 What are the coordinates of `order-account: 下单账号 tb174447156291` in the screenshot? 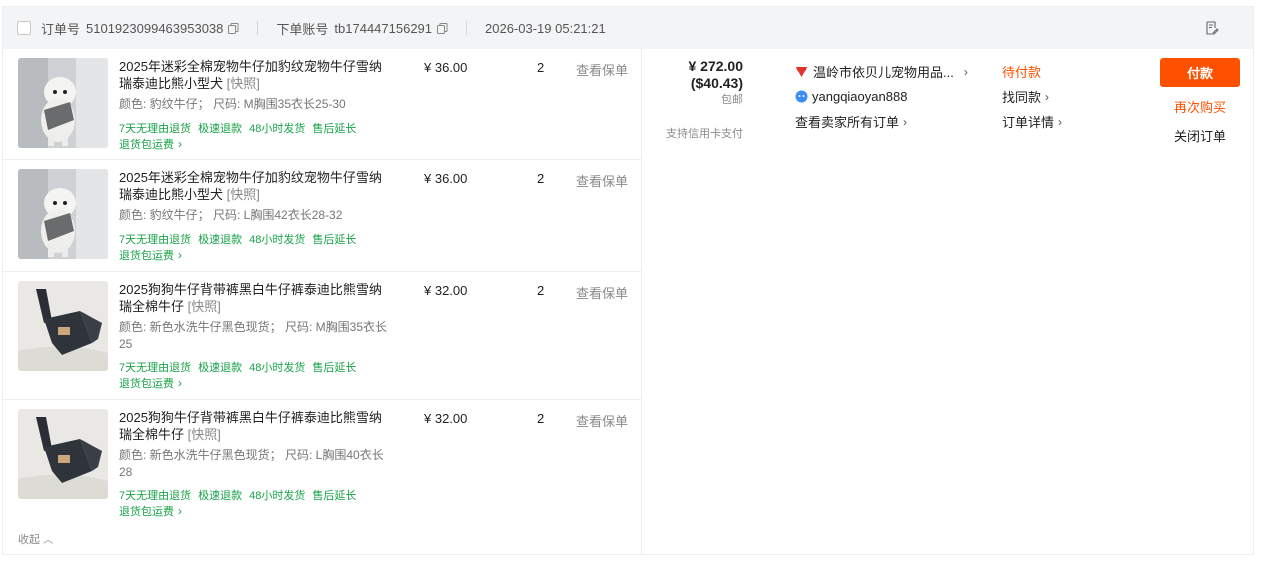 It's located at (362, 28).